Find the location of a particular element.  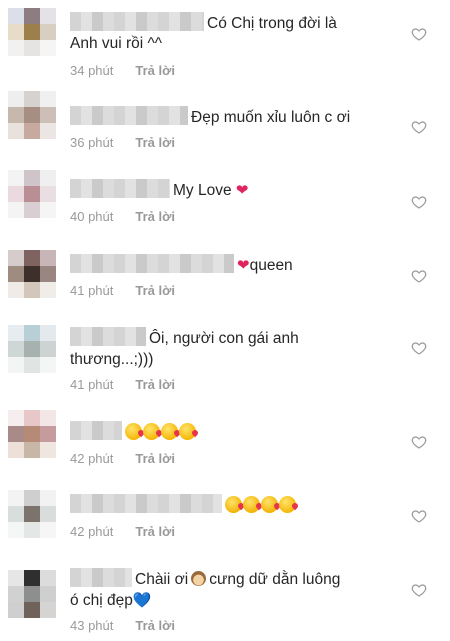

comment-meta: 34 phút Trả lời is located at coordinates (122, 70).